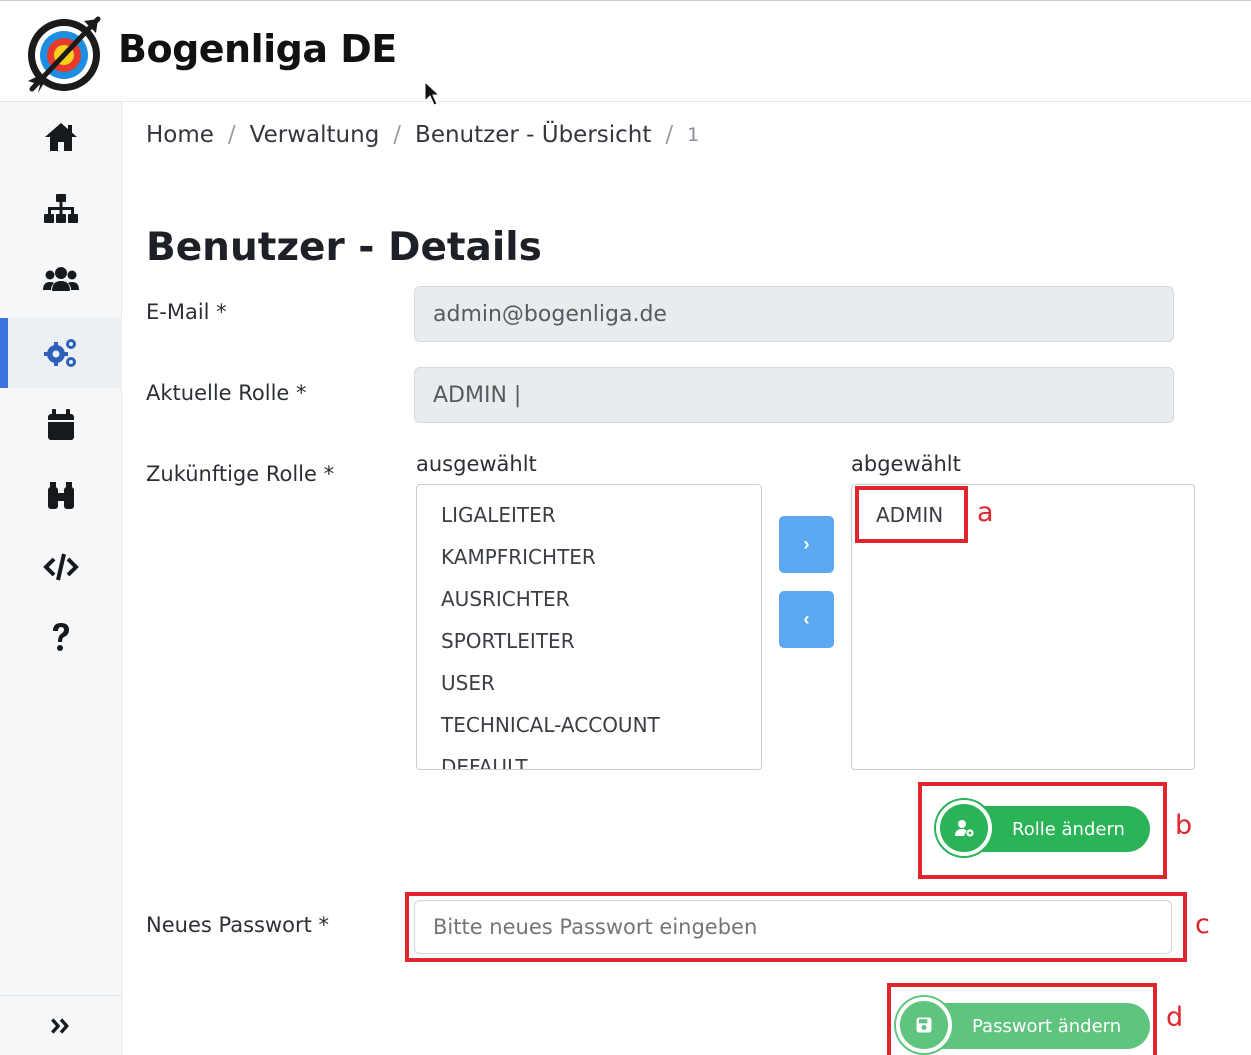 Image resolution: width=1251 pixels, height=1055 pixels. I want to click on annotation-label-d: d, so click(1175, 1017).